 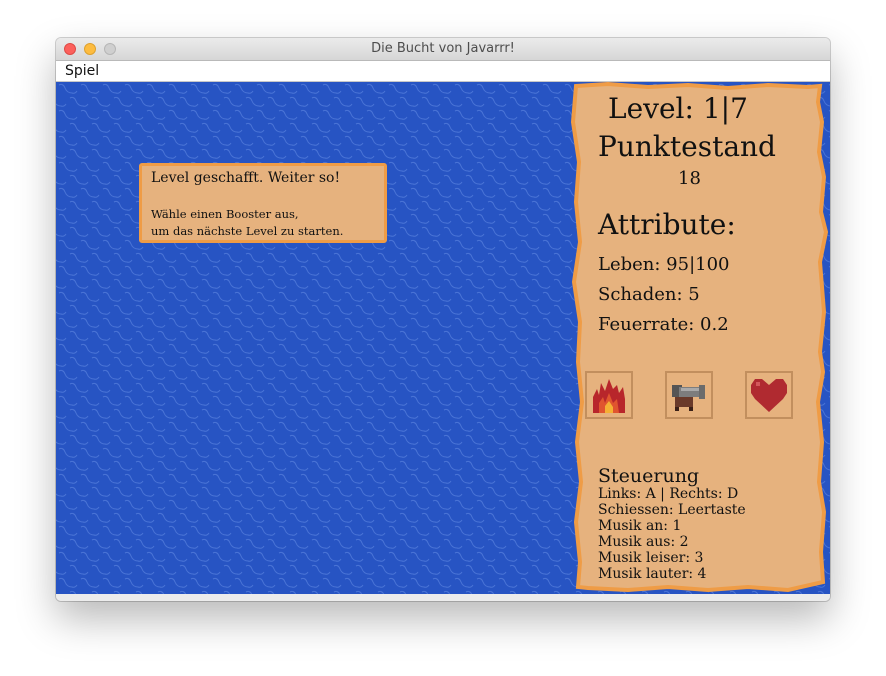 What do you see at coordinates (640, 526) in the screenshot?
I see `control-music-on: Musik an: 1` at bounding box center [640, 526].